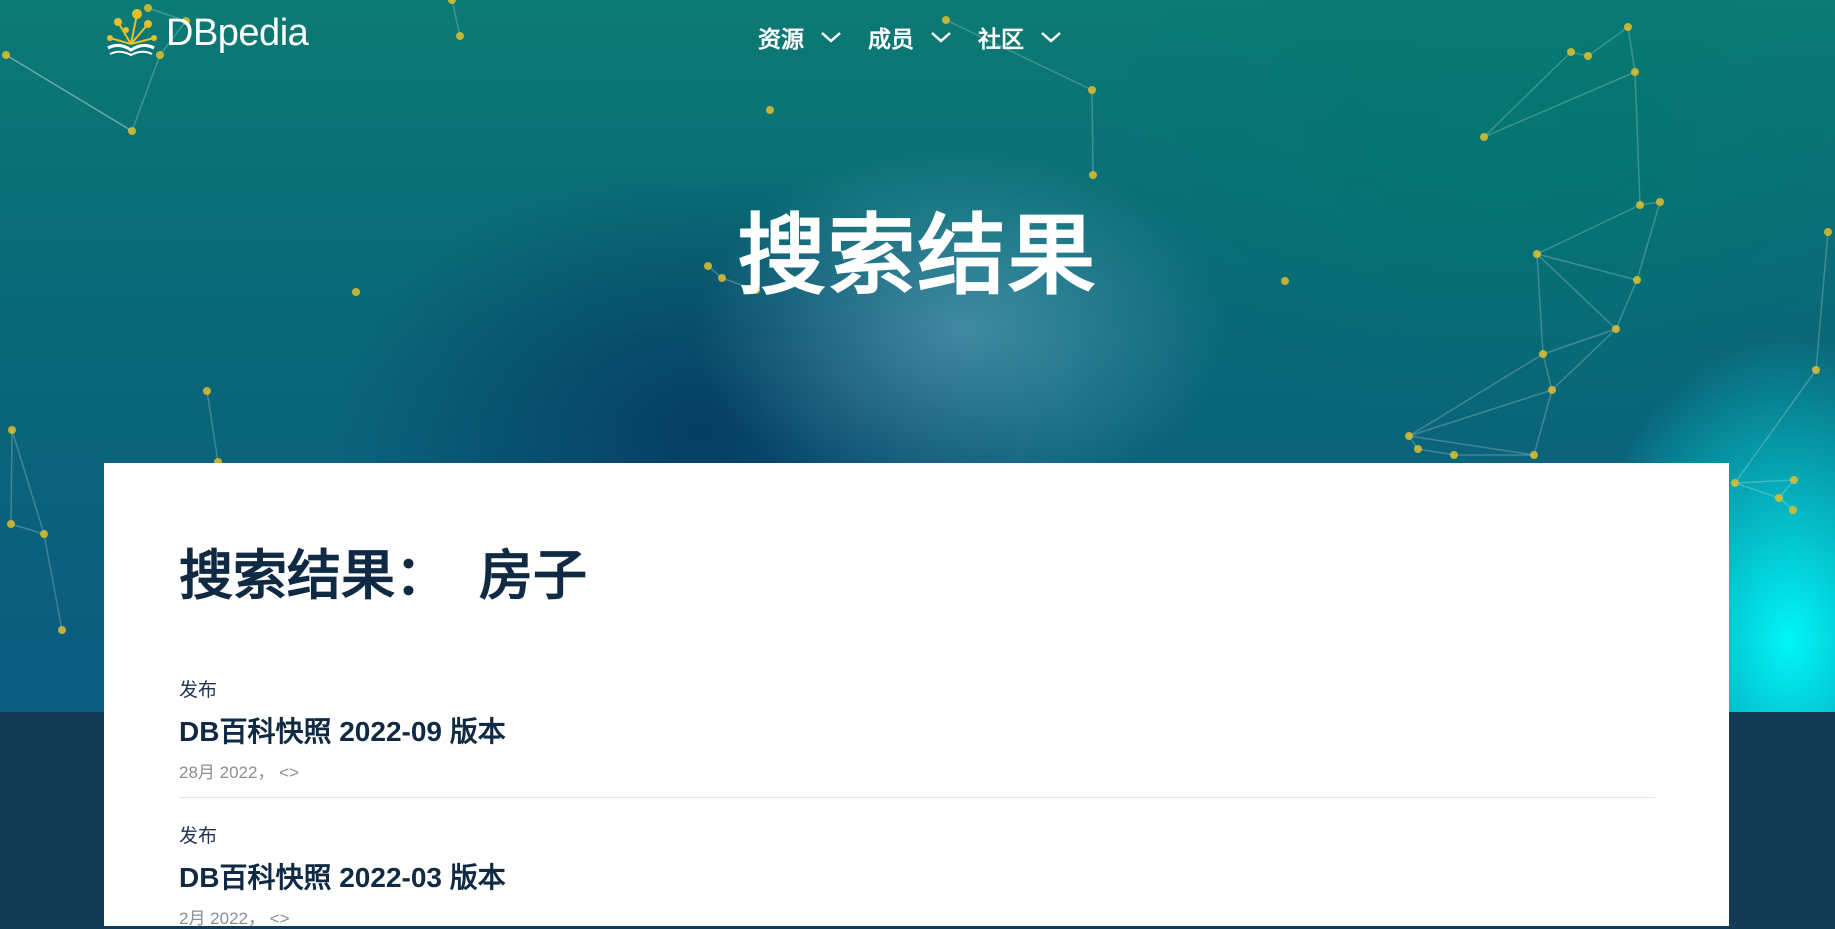 This screenshot has height=929, width=1835. I want to click on nav-item-label: 社区, so click(1001, 39).